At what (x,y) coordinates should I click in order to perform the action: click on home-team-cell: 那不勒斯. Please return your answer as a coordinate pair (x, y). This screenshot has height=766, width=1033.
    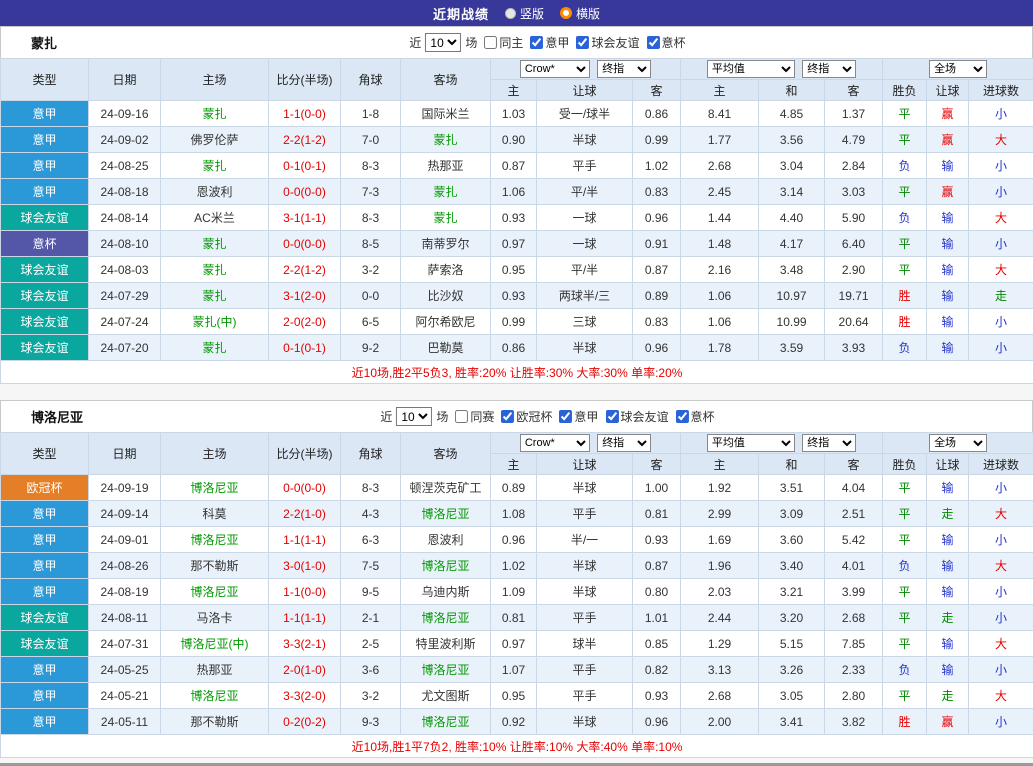
    Looking at the image, I should click on (215, 566).